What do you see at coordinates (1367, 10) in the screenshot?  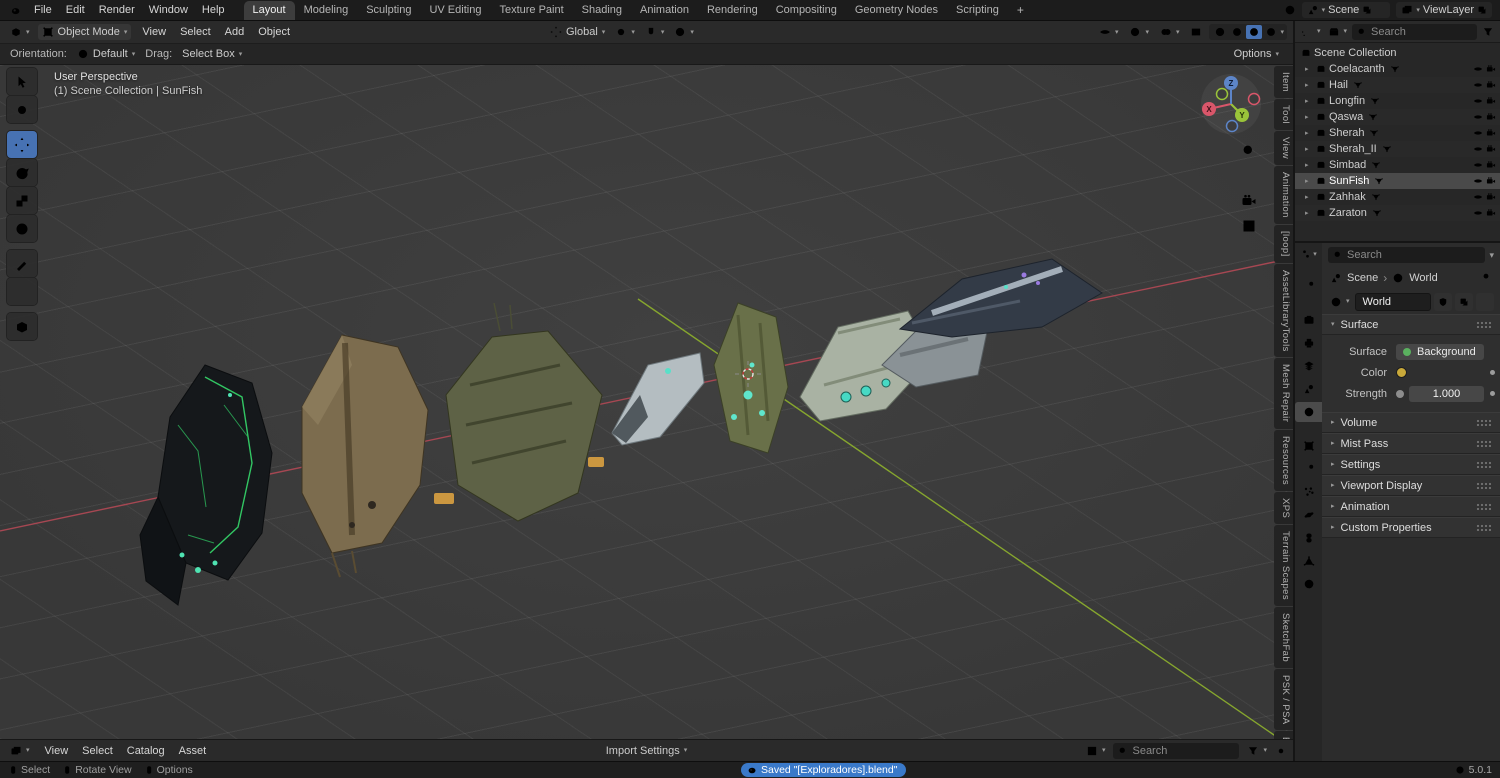 I see `new-scene-icon` at bounding box center [1367, 10].